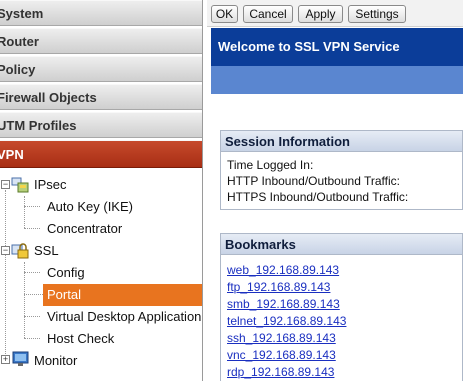  Describe the element at coordinates (341, 287) in the screenshot. I see `bookmark-link: ftp_192.168.89.143` at that location.